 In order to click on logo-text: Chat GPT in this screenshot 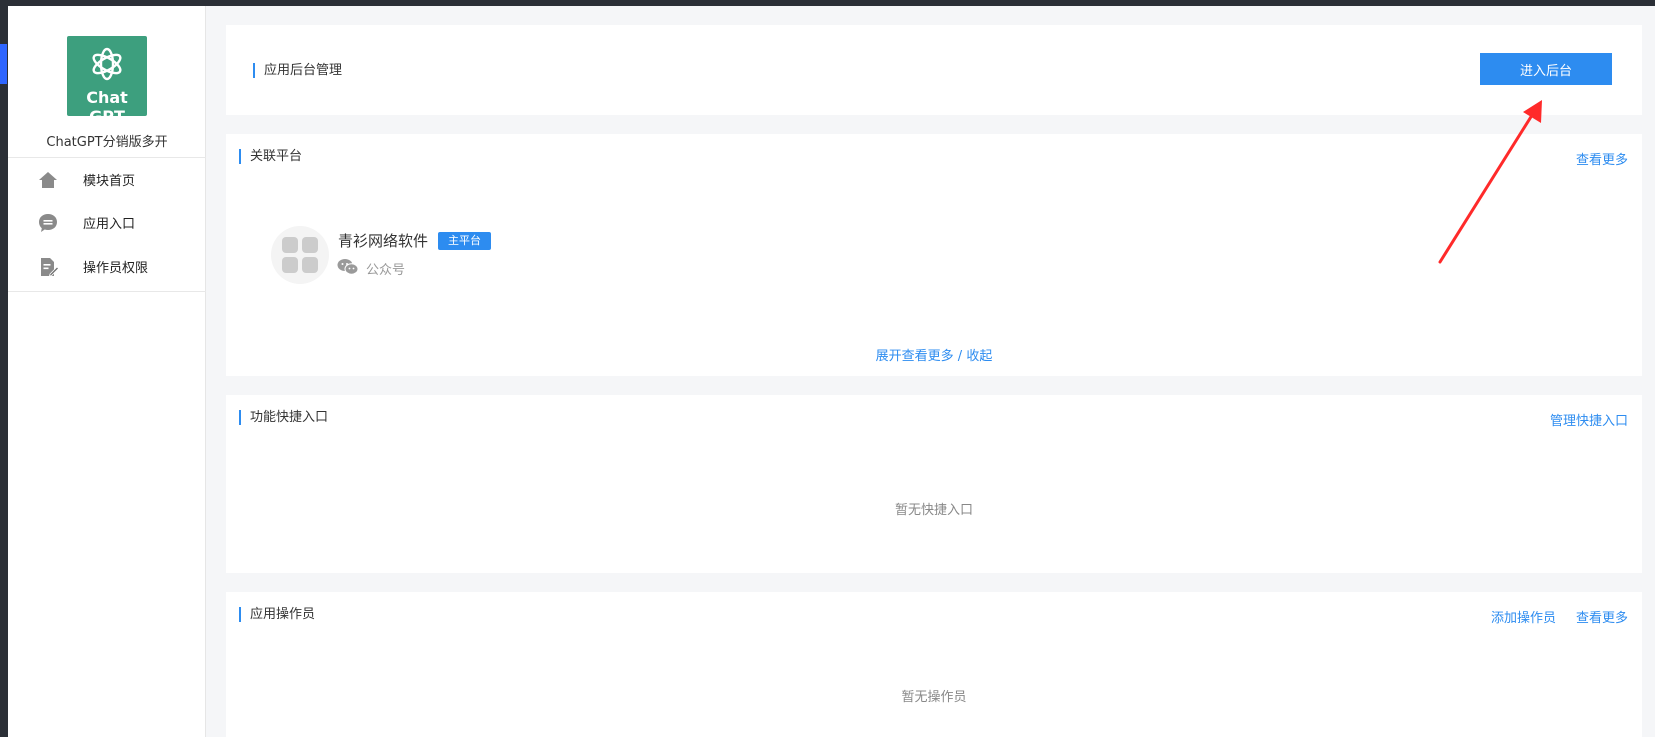, I will do `click(107, 107)`.